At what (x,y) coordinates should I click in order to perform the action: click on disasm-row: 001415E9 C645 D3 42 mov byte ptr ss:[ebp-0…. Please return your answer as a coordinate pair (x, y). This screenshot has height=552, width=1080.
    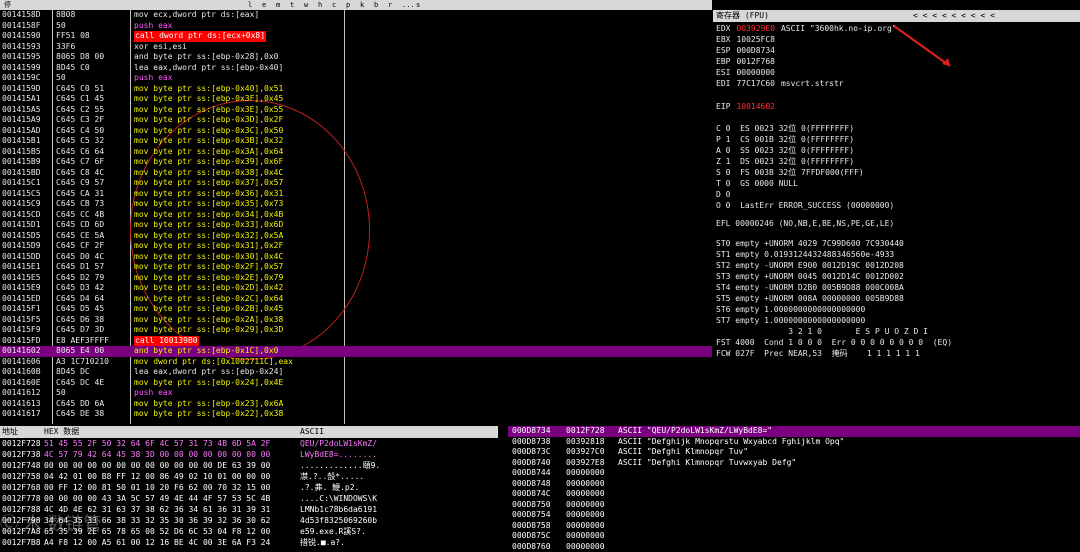
    Looking at the image, I should click on (356, 288).